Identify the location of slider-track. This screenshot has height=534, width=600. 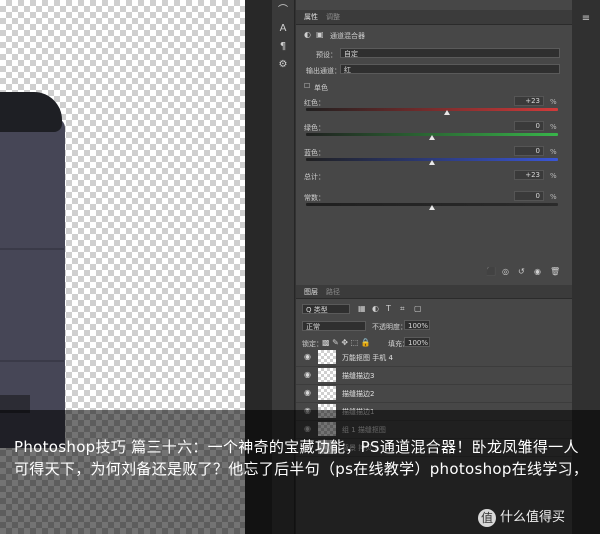
(432, 109).